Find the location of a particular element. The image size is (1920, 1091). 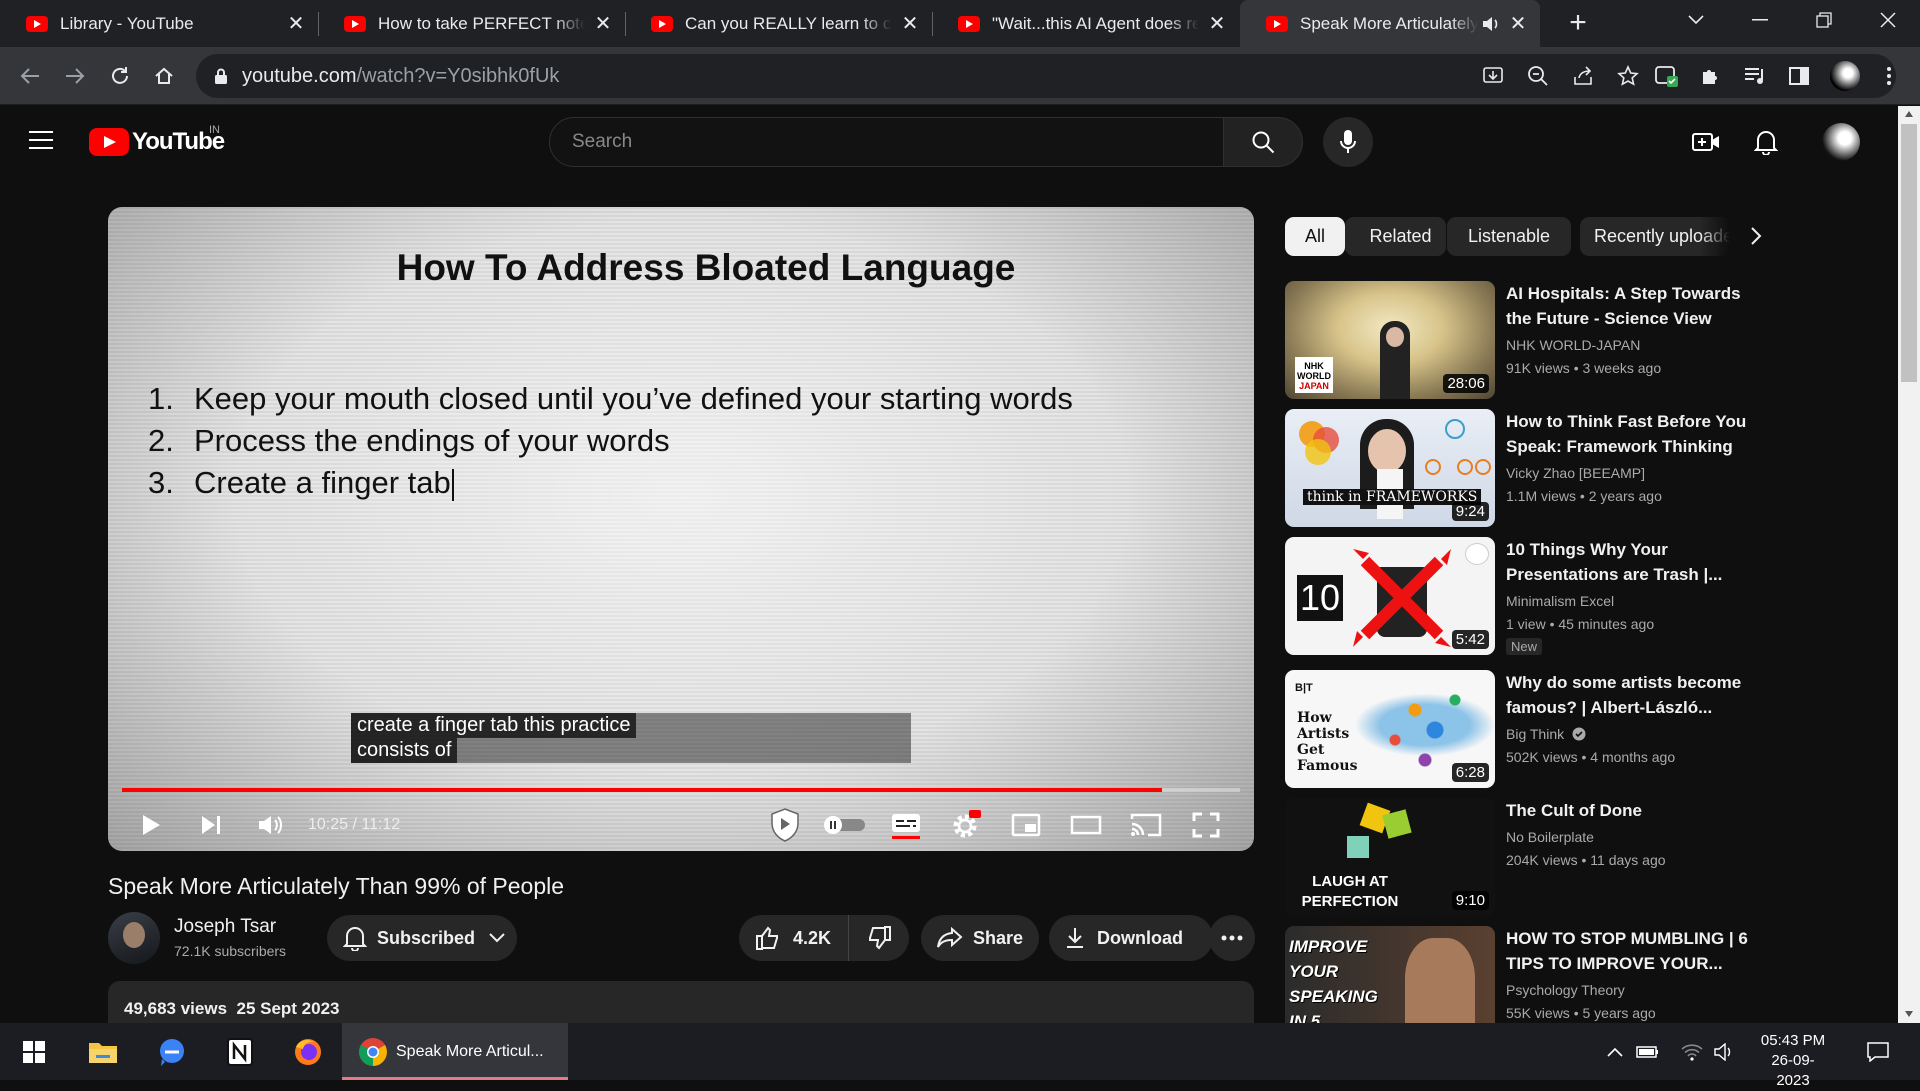

theater-mode-button is located at coordinates (1086, 825).